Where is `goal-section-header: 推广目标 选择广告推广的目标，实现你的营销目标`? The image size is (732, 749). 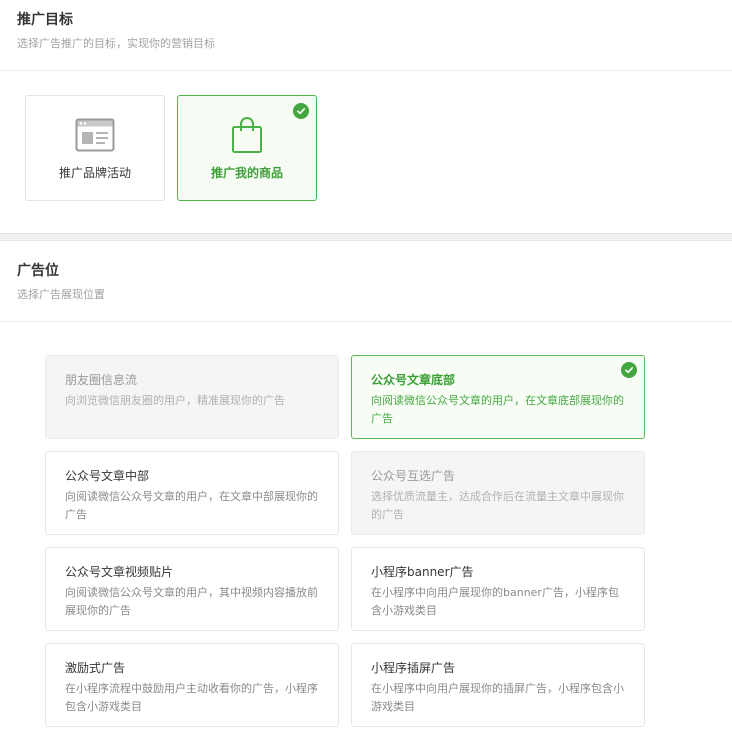
goal-section-header: 推广目标 选择广告推广的目标，实现你的营销目标 is located at coordinates (366, 35).